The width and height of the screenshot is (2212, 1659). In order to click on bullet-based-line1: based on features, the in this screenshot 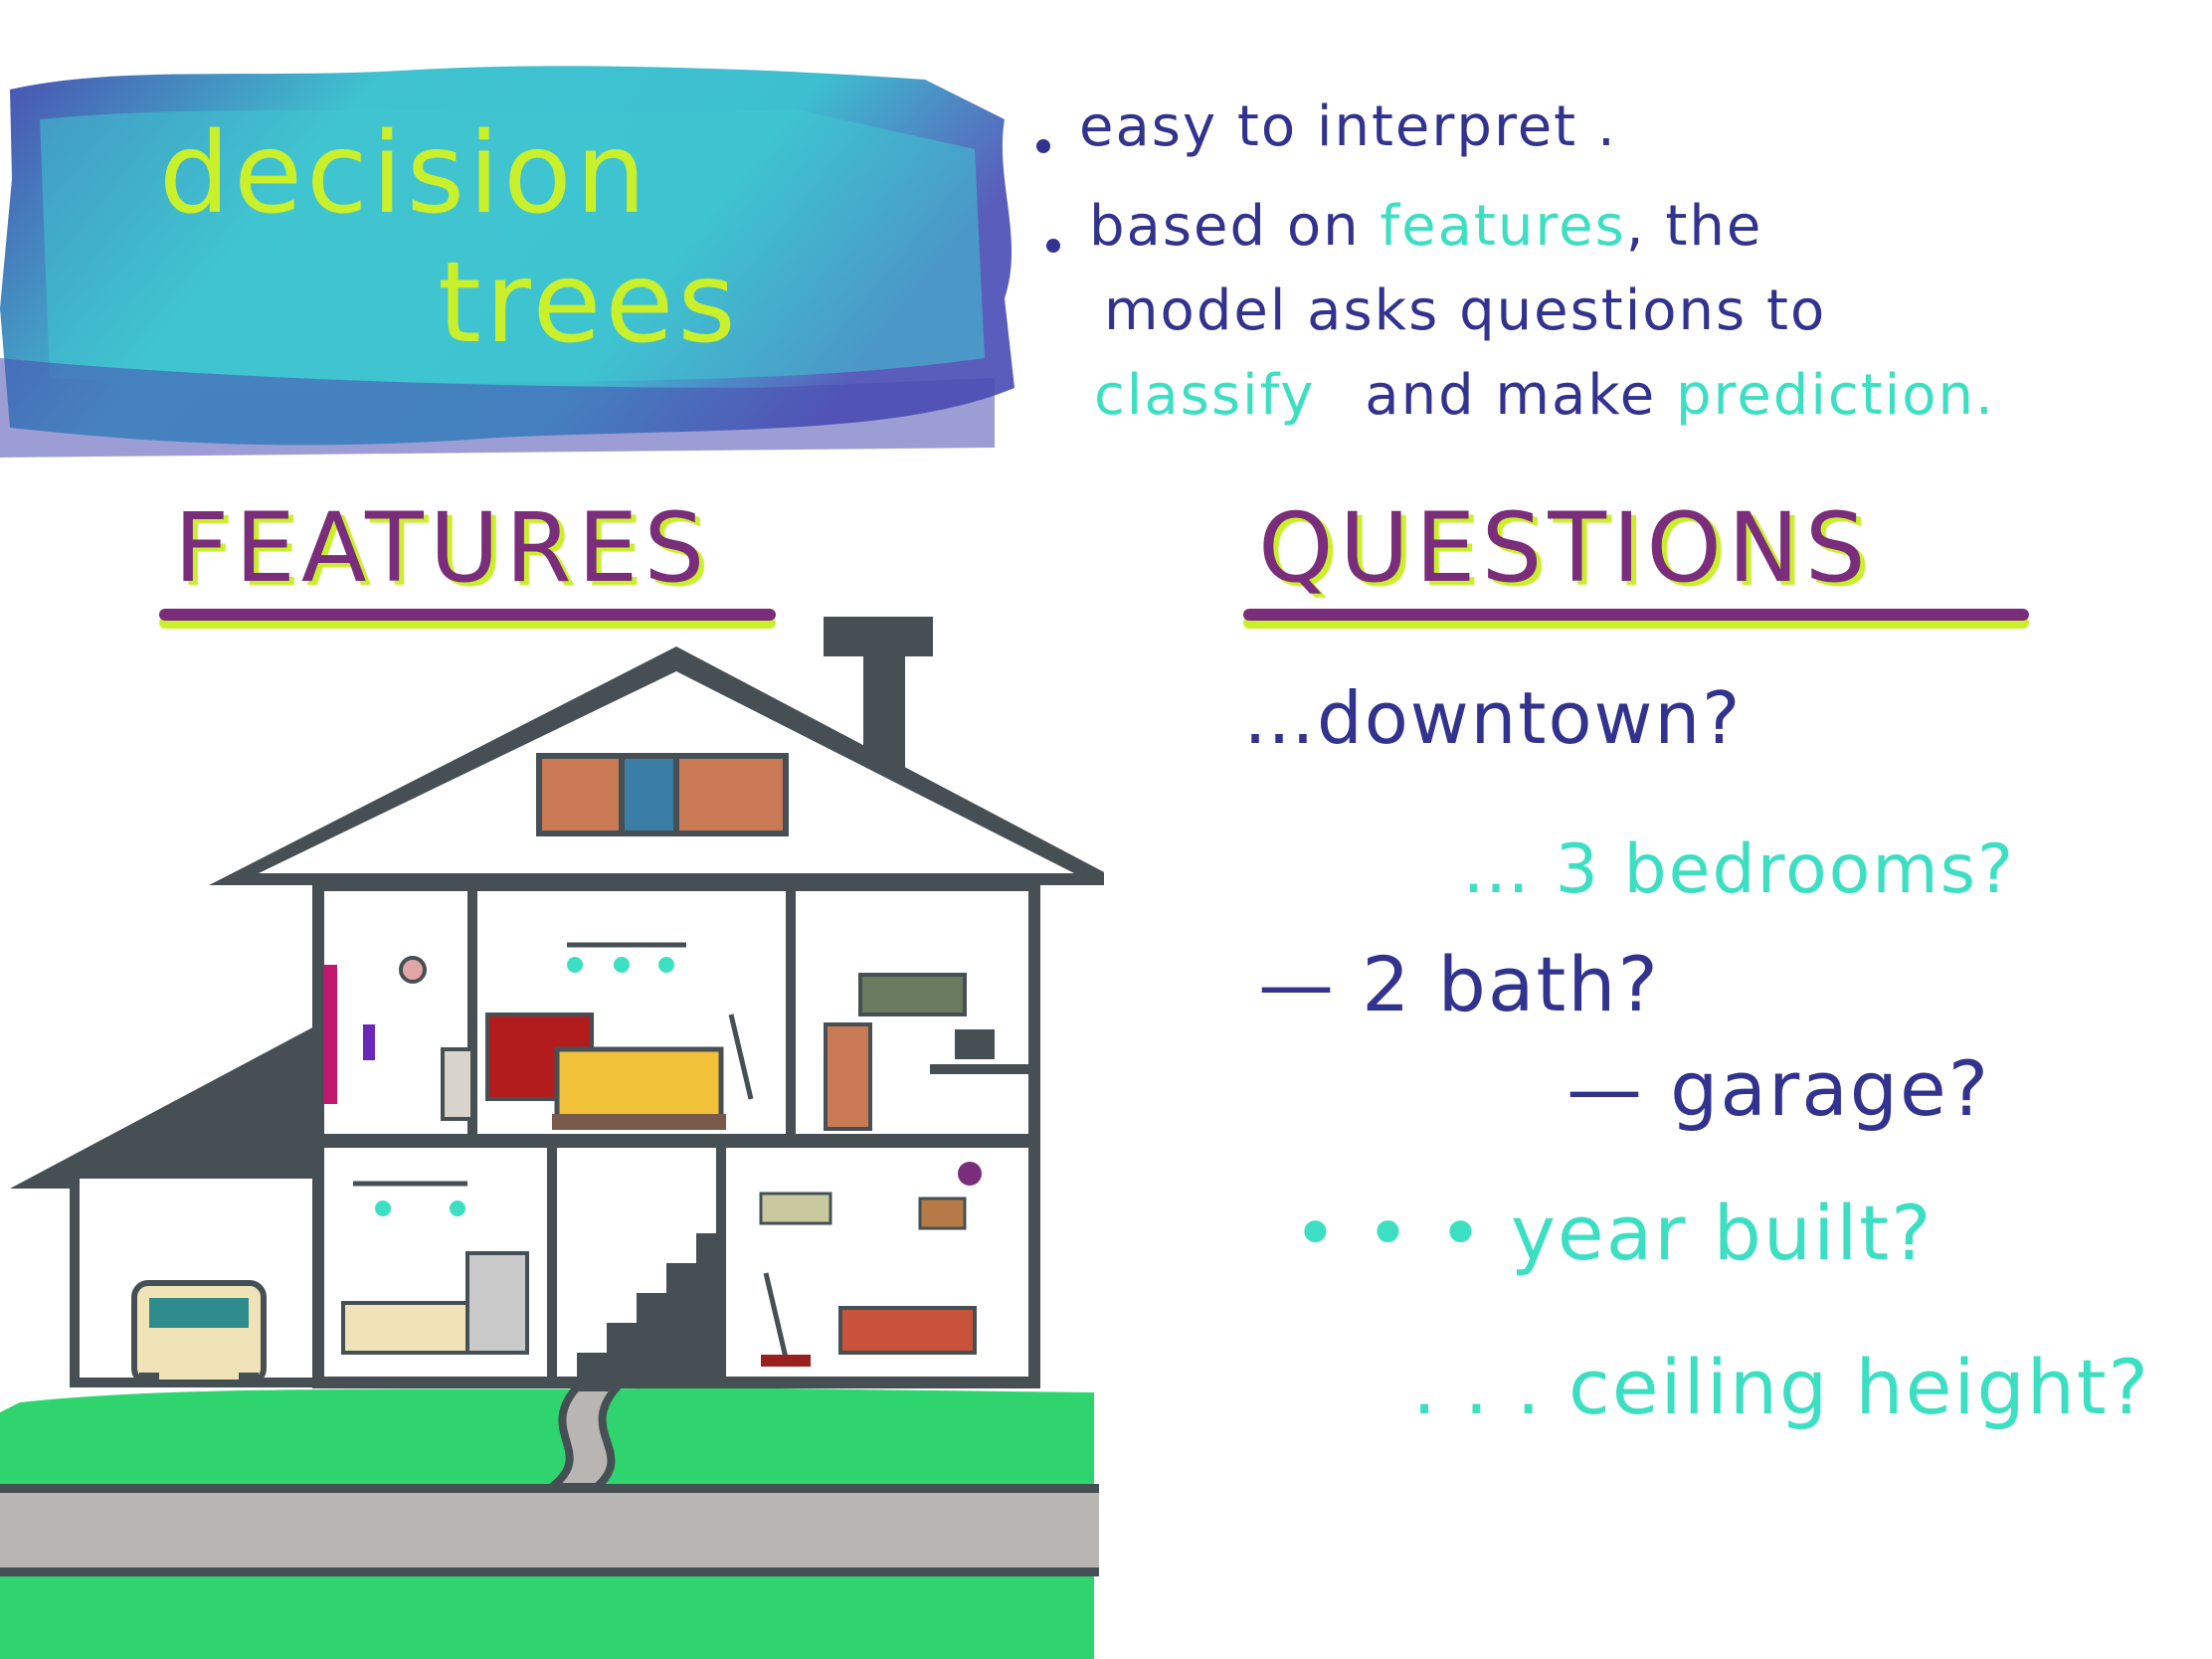, I will do `click(1425, 226)`.